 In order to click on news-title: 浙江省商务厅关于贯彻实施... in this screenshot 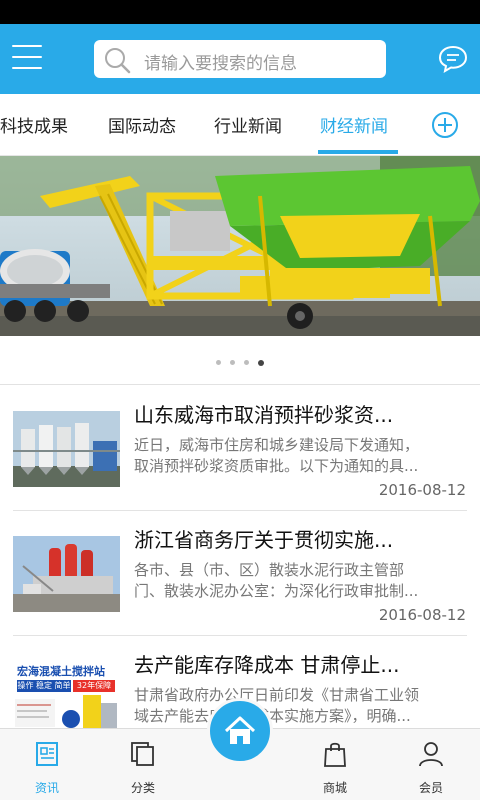, I will do `click(284, 538)`.